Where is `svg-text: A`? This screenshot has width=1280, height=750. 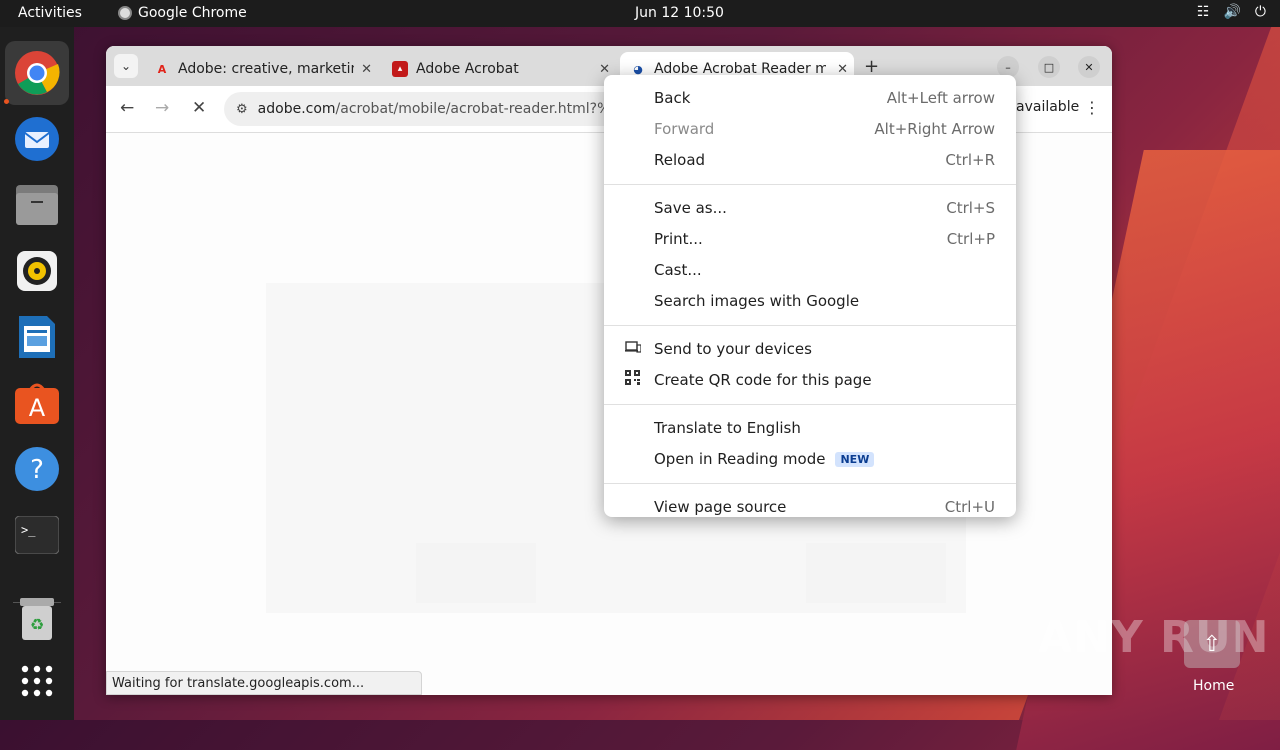
svg-text: A is located at coordinates (37, 408).